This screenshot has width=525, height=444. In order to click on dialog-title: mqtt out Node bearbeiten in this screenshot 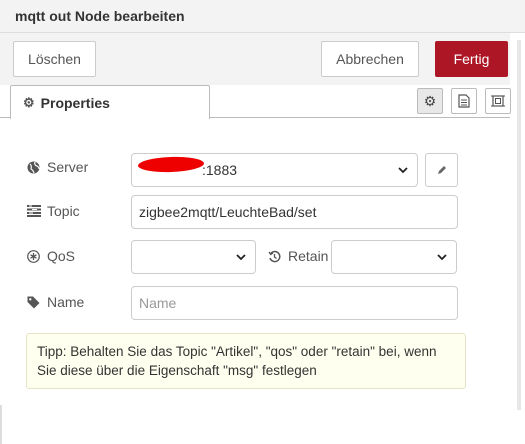, I will do `click(100, 16)`.